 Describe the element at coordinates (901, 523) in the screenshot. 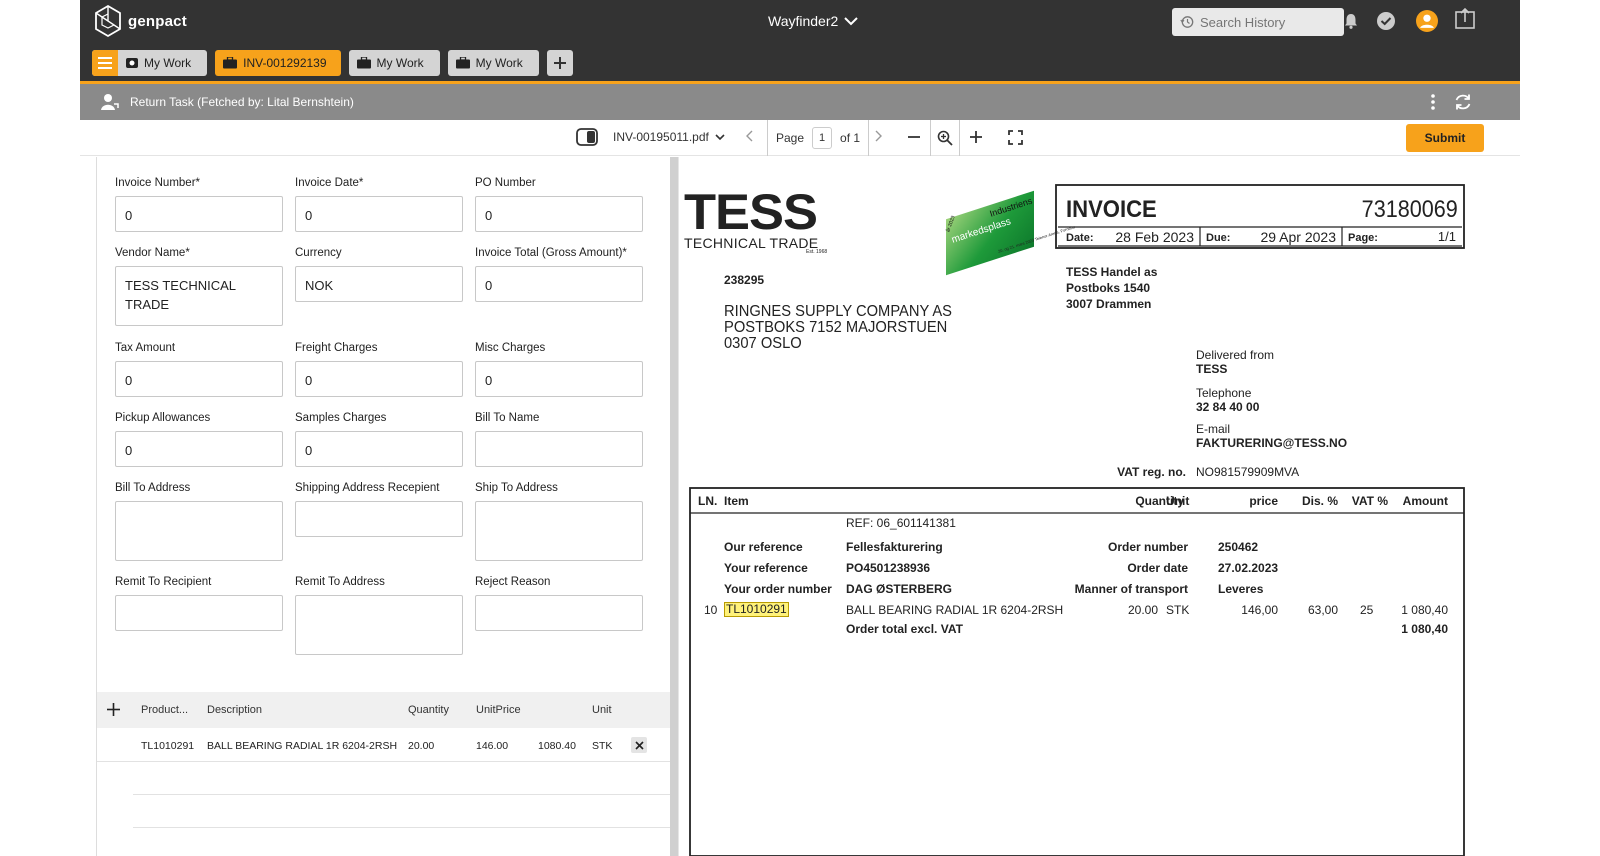

I see `reference-line: REF: 06_601141381` at that location.